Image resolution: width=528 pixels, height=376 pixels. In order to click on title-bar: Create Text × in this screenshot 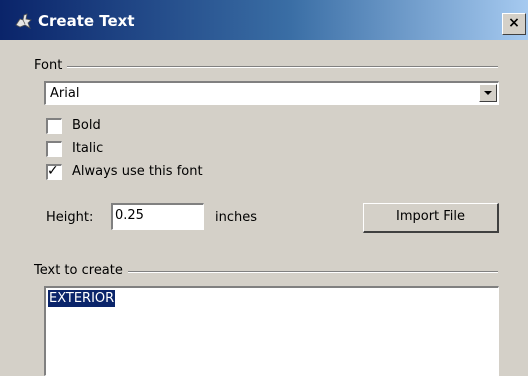, I will do `click(264, 20)`.